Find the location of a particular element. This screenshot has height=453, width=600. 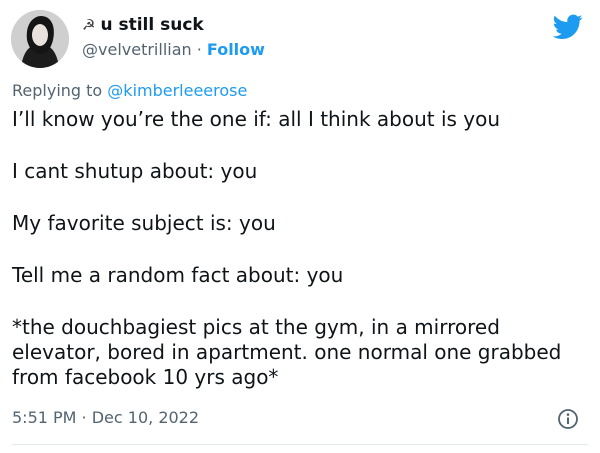

display-name: u still suck is located at coordinates (151, 25).